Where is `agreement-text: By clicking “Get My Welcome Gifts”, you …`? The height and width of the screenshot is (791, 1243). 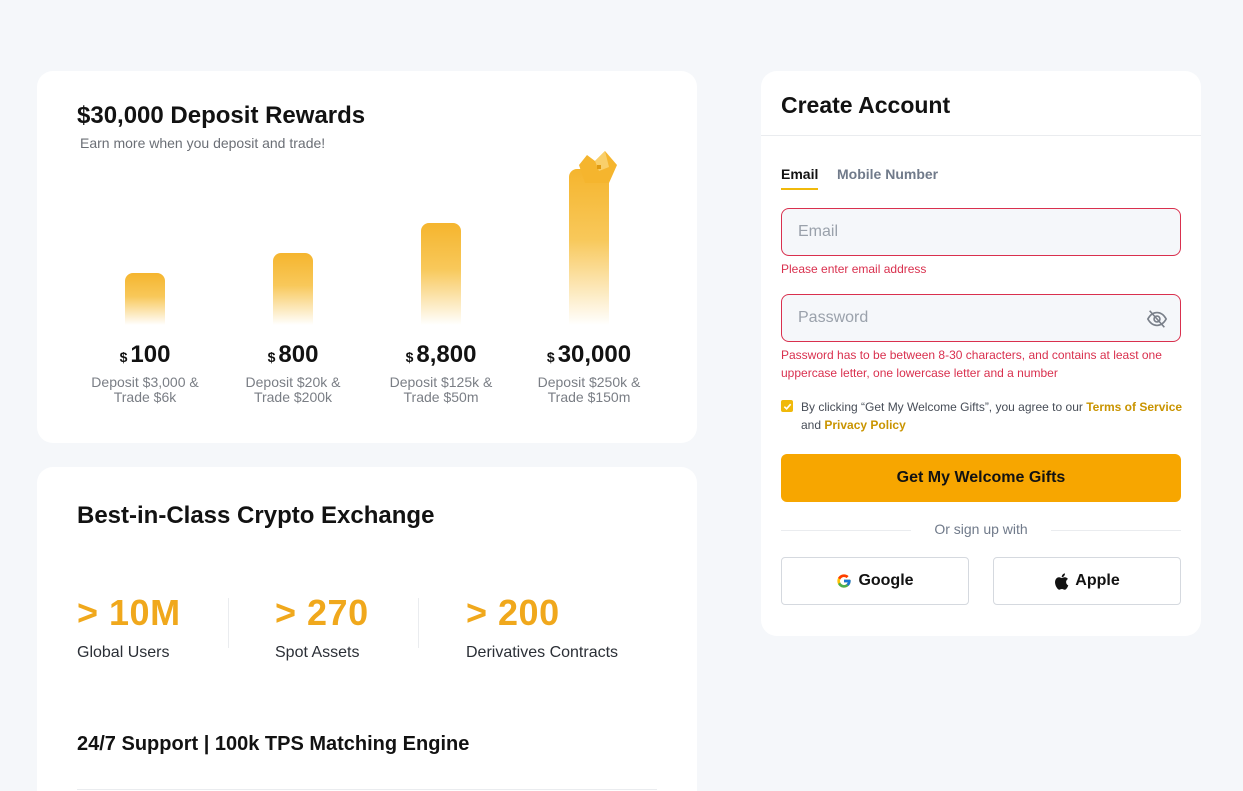 agreement-text: By clicking “Get My Welcome Gifts”, you … is located at coordinates (996, 416).